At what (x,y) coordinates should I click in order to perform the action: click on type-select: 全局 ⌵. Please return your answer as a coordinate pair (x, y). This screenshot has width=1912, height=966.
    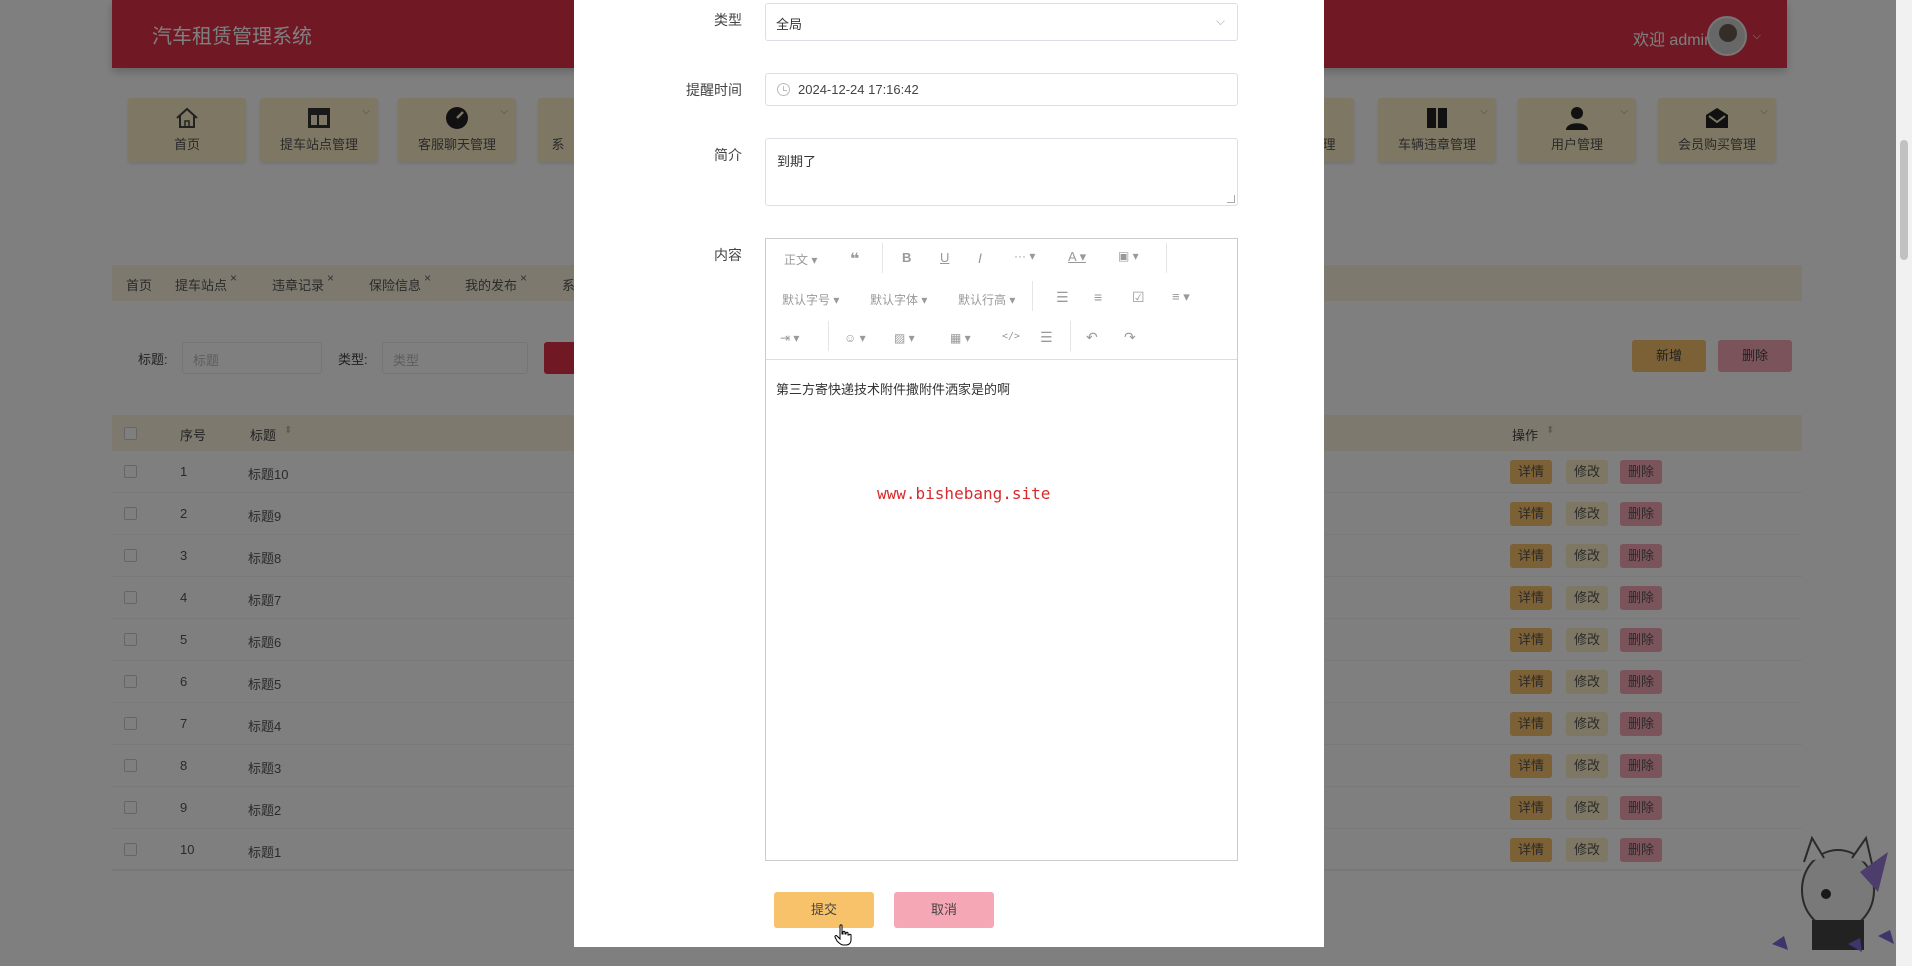
    Looking at the image, I should click on (1001, 22).